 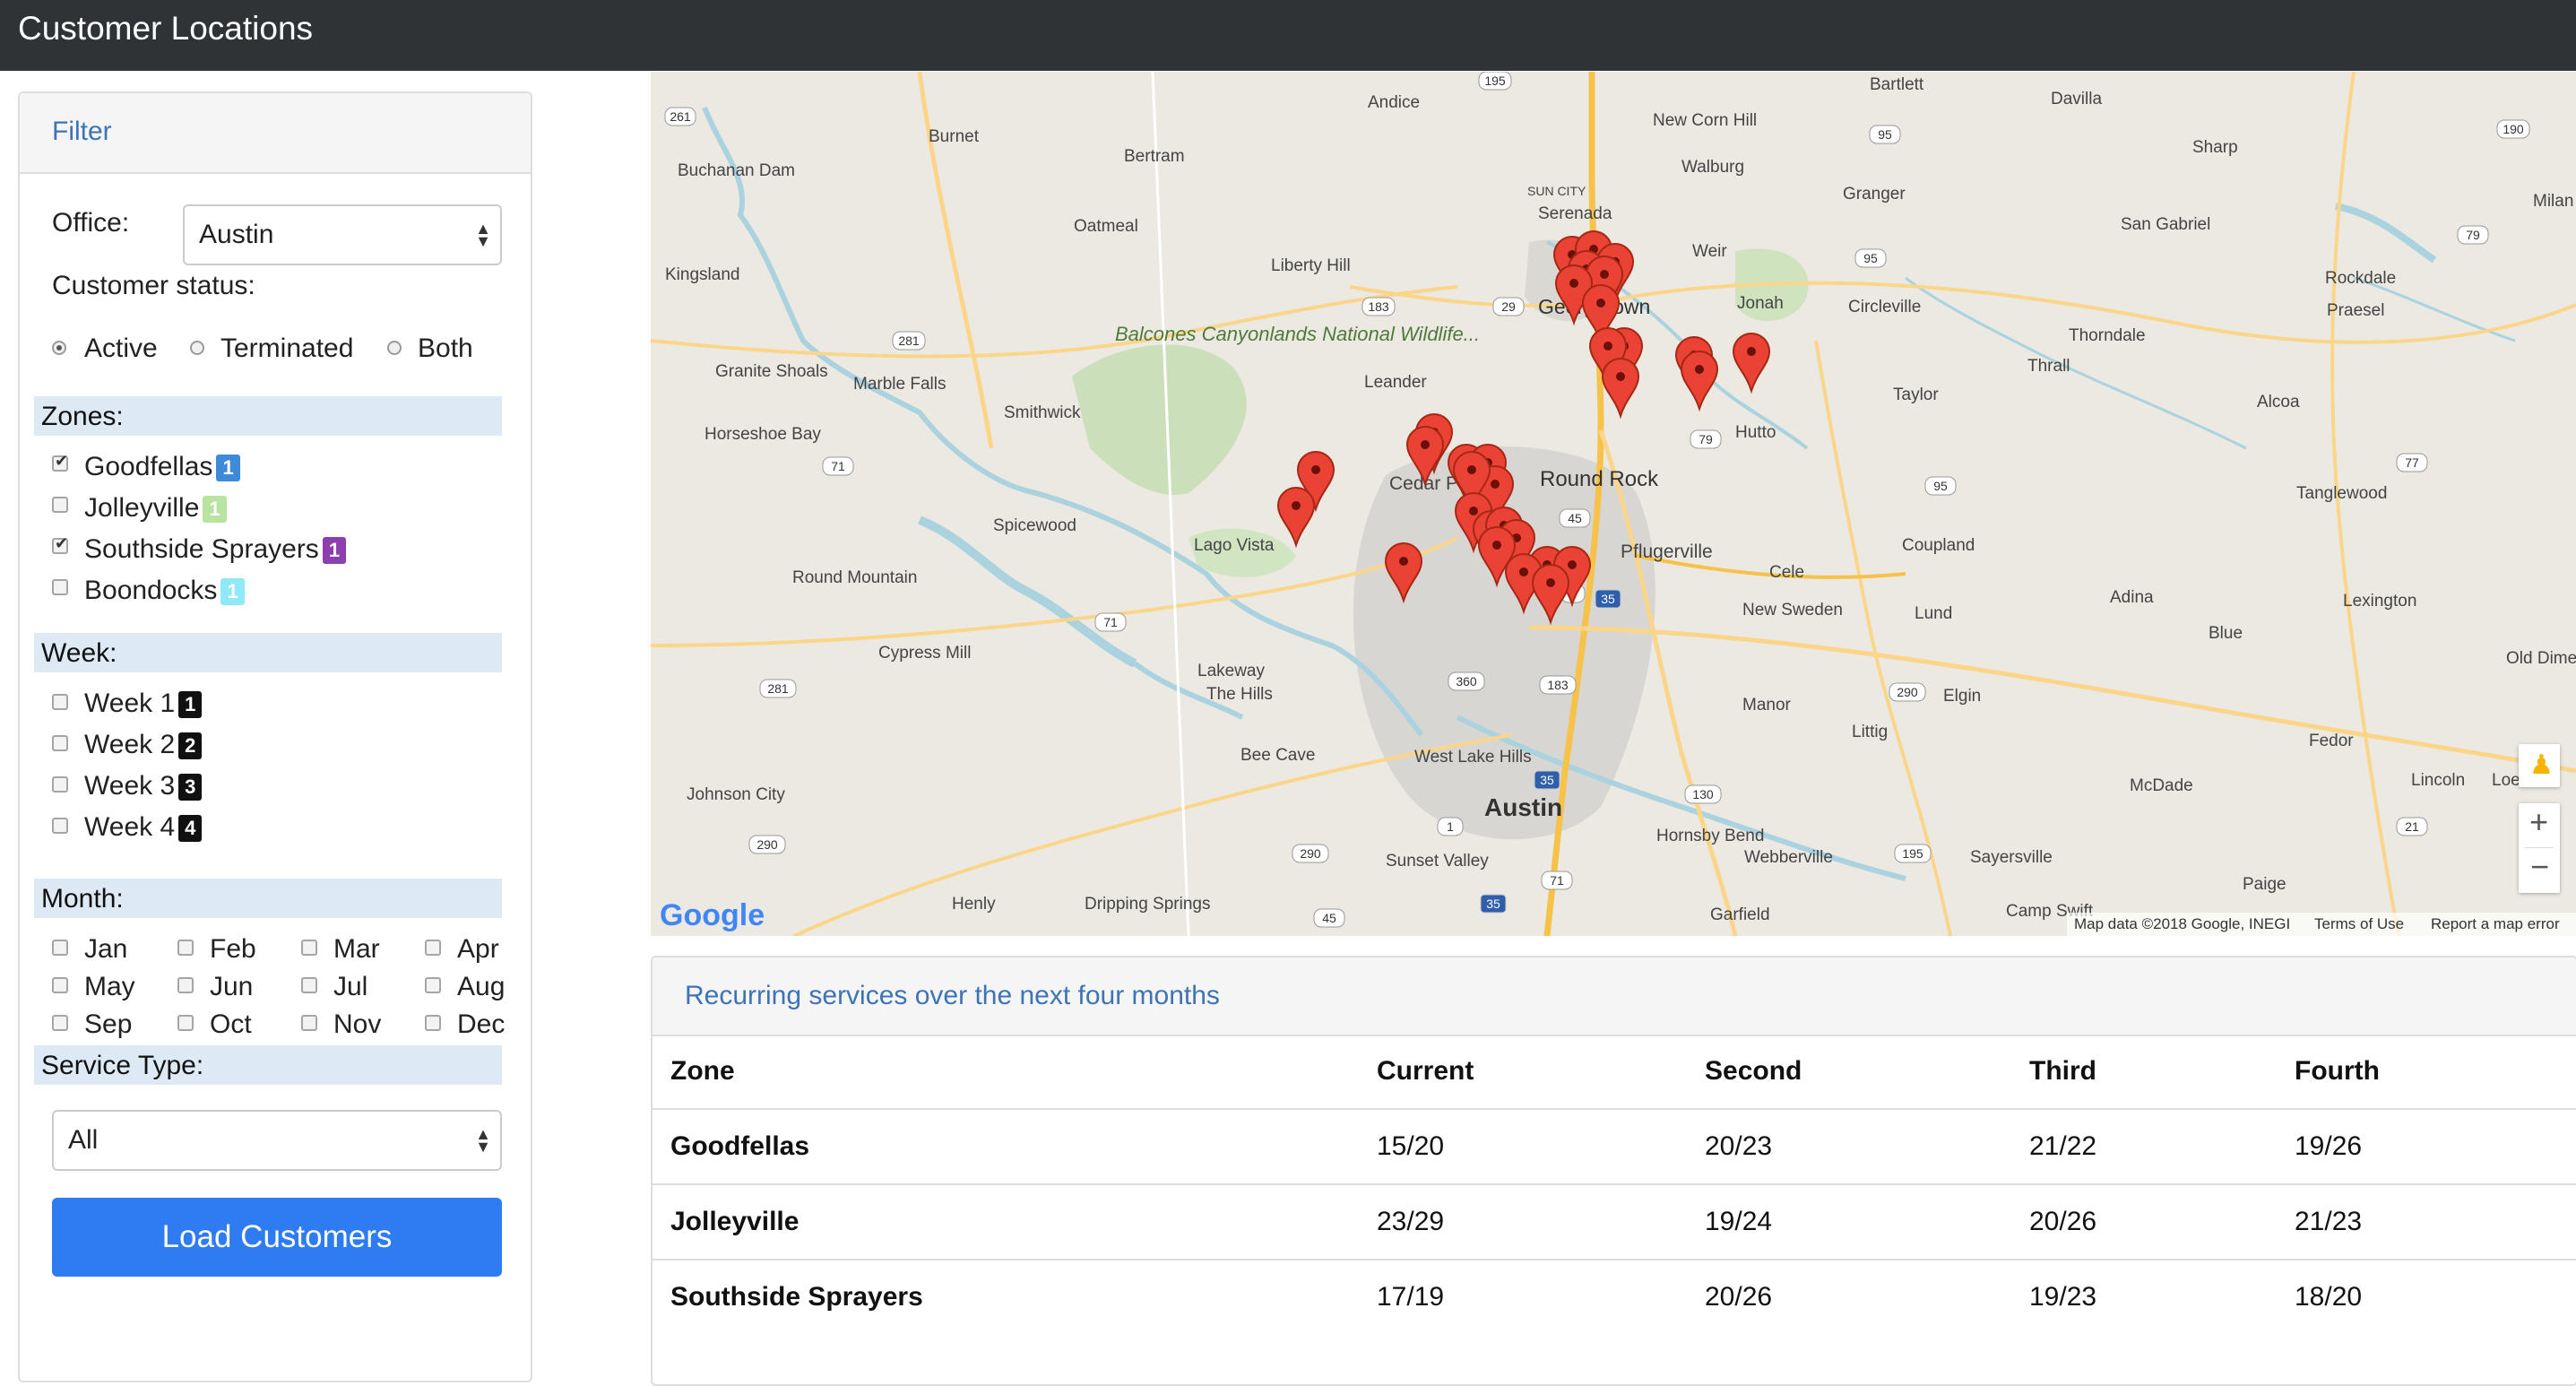 I want to click on route-shield: 190, so click(x=2513, y=129).